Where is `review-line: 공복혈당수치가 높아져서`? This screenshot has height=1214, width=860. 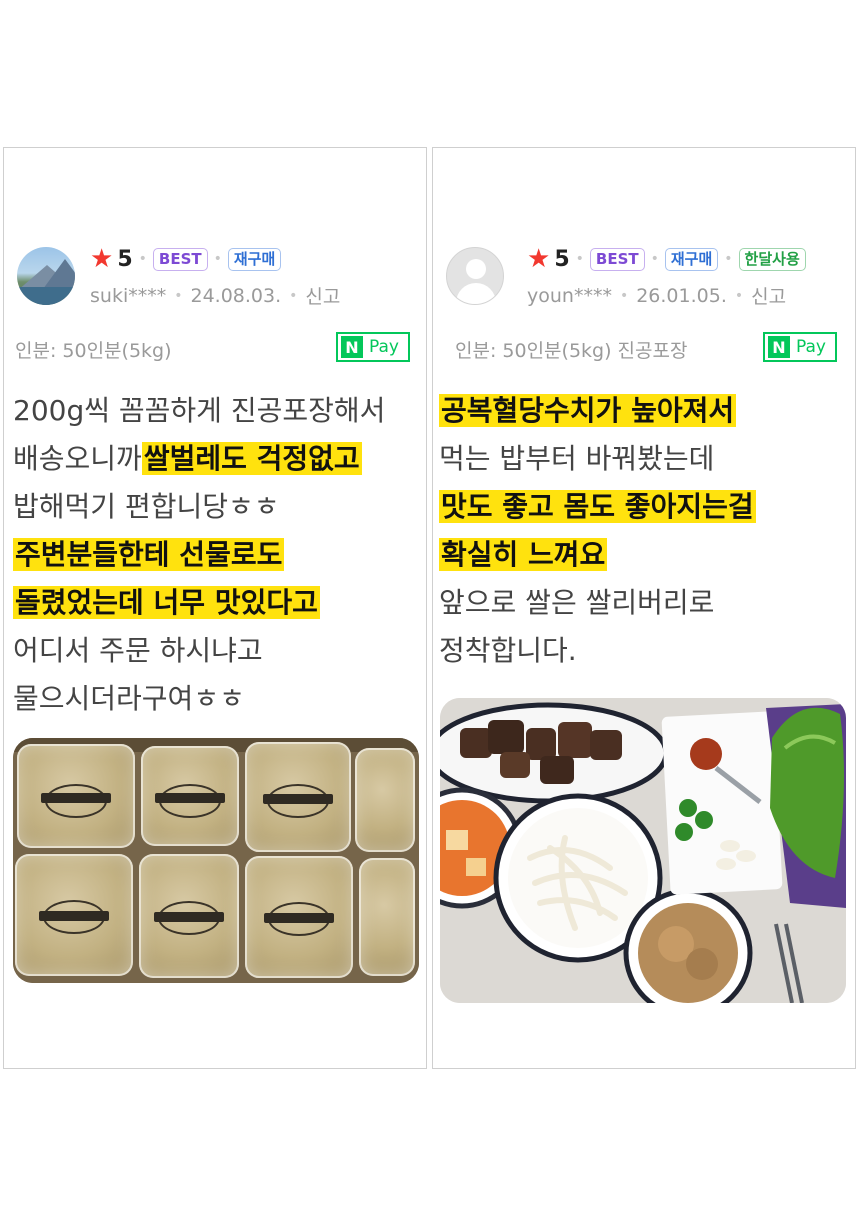
review-line: 공복혈당수치가 높아져서 is located at coordinates (647, 415).